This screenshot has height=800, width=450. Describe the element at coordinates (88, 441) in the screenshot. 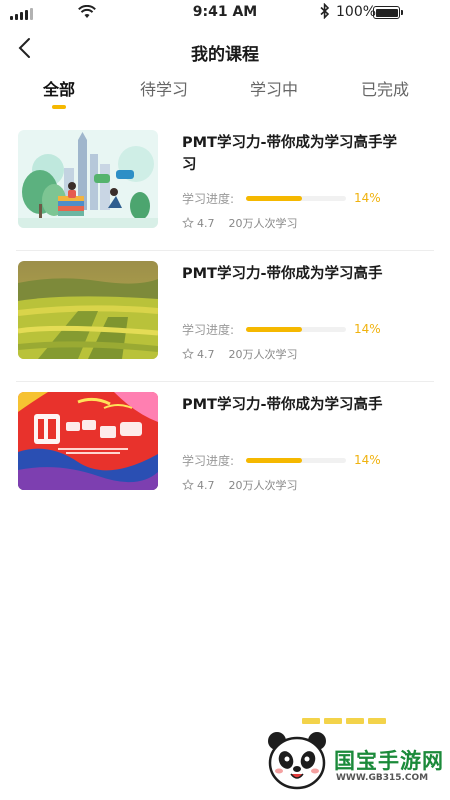

I see `course-thumbnail-poster-banner` at that location.